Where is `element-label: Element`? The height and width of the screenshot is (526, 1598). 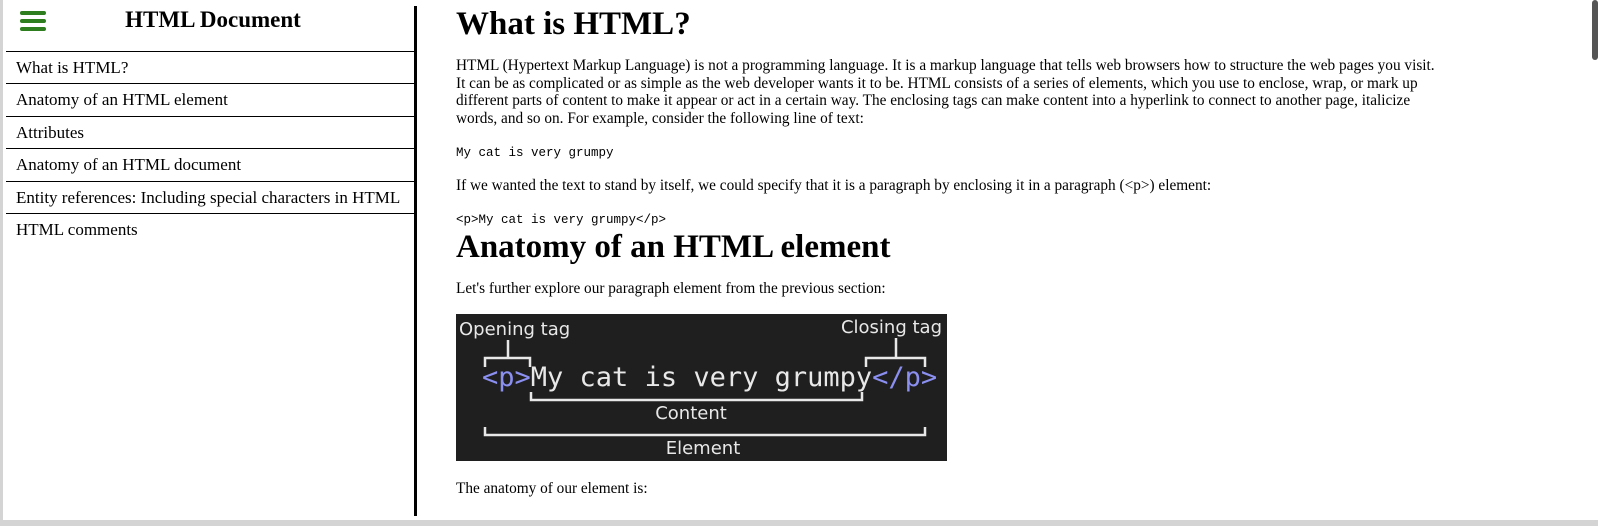 element-label: Element is located at coordinates (703, 448).